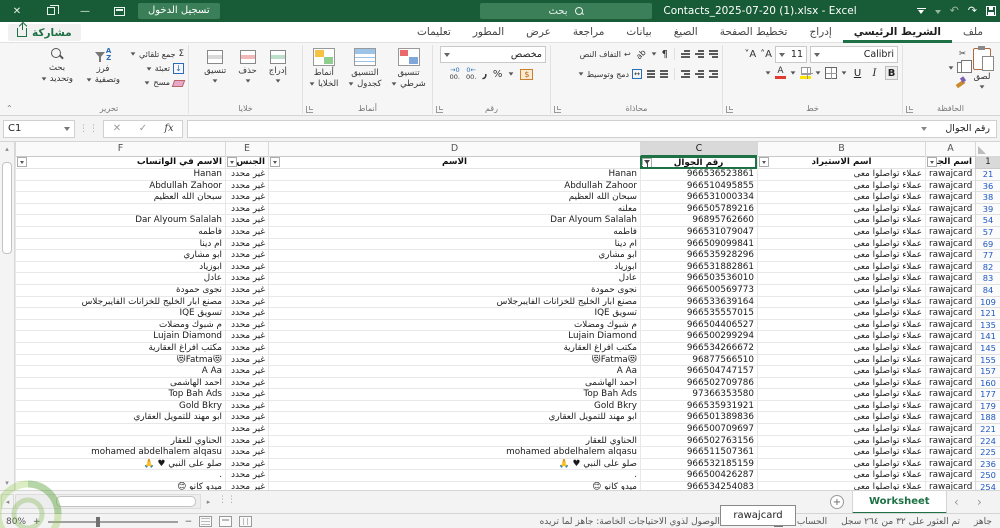 Image resolution: width=1000 pixels, height=528 pixels. I want to click on formula-bar-splitter: ⋮⋮, so click(89, 129).